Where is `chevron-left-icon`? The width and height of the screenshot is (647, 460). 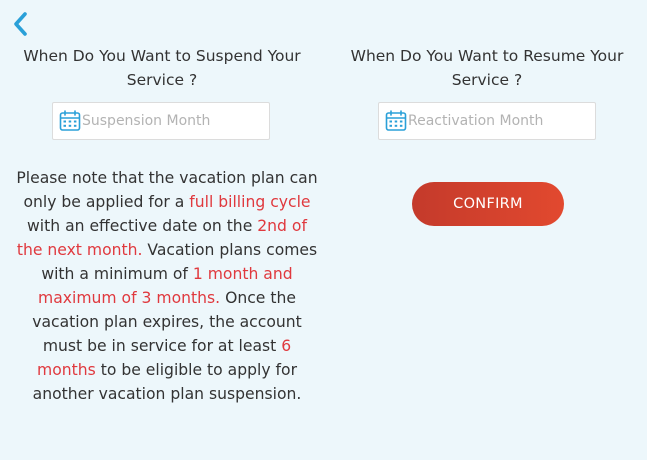
chevron-left-icon is located at coordinates (20, 24).